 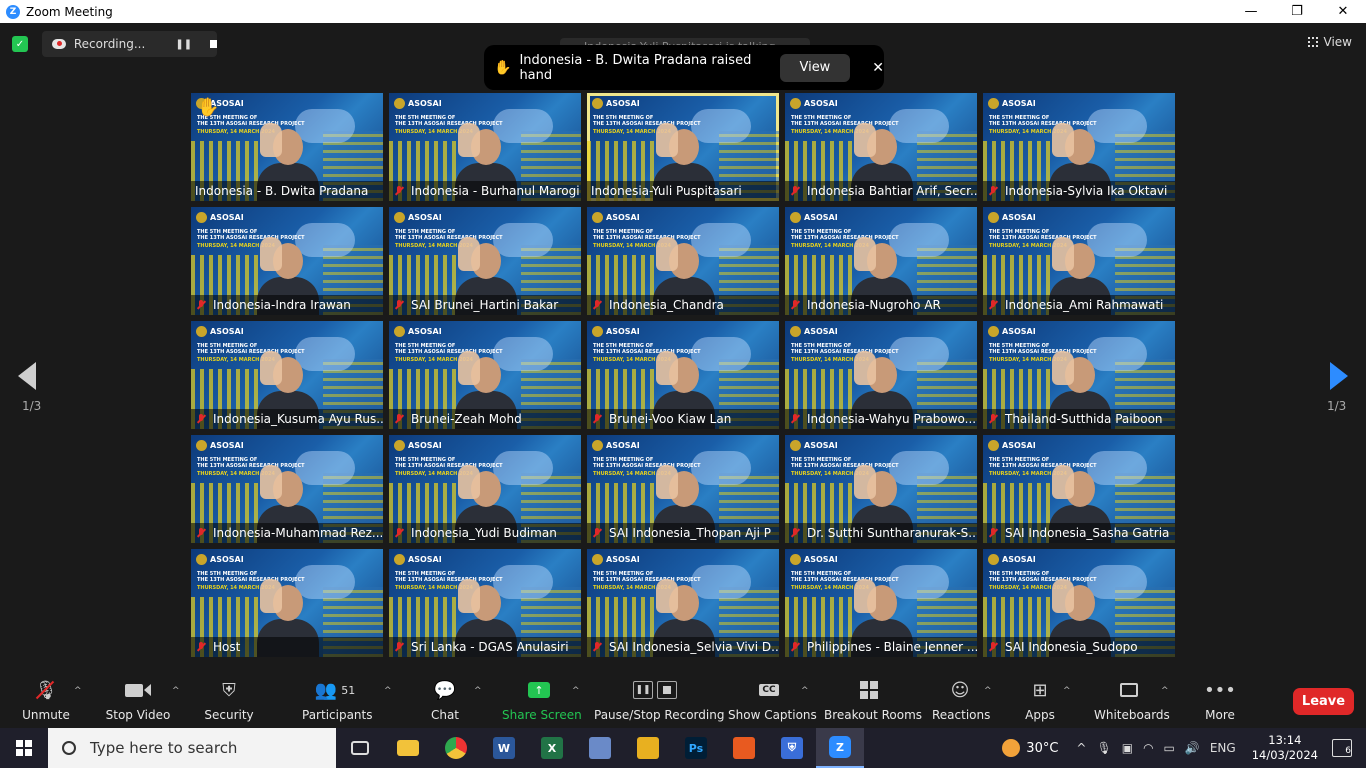 I want to click on notification-close-button: ✕, so click(x=878, y=68).